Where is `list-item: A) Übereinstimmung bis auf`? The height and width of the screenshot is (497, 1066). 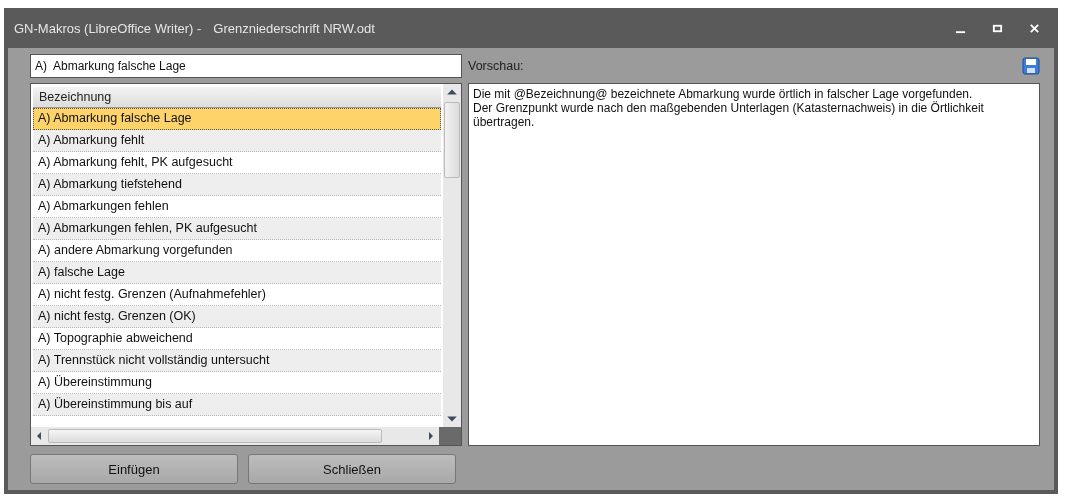
list-item: A) Übereinstimmung bis auf is located at coordinates (237, 405).